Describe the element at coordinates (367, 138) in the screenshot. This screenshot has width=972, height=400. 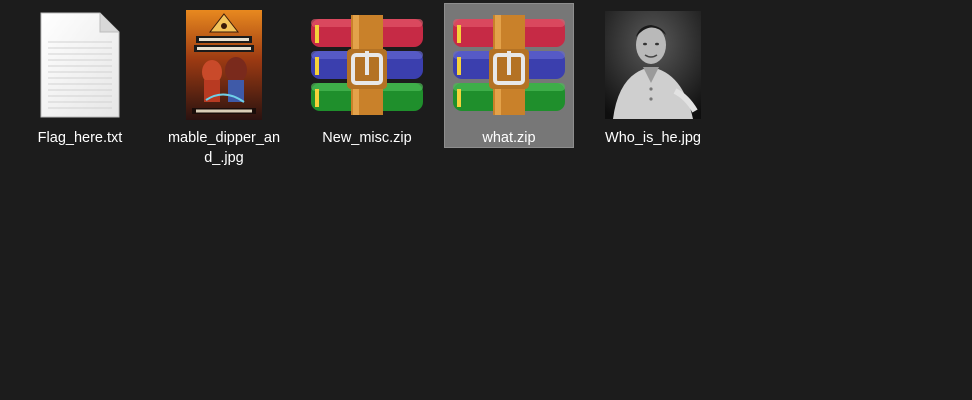
I see `file-name-label: New_misc.zip` at that location.